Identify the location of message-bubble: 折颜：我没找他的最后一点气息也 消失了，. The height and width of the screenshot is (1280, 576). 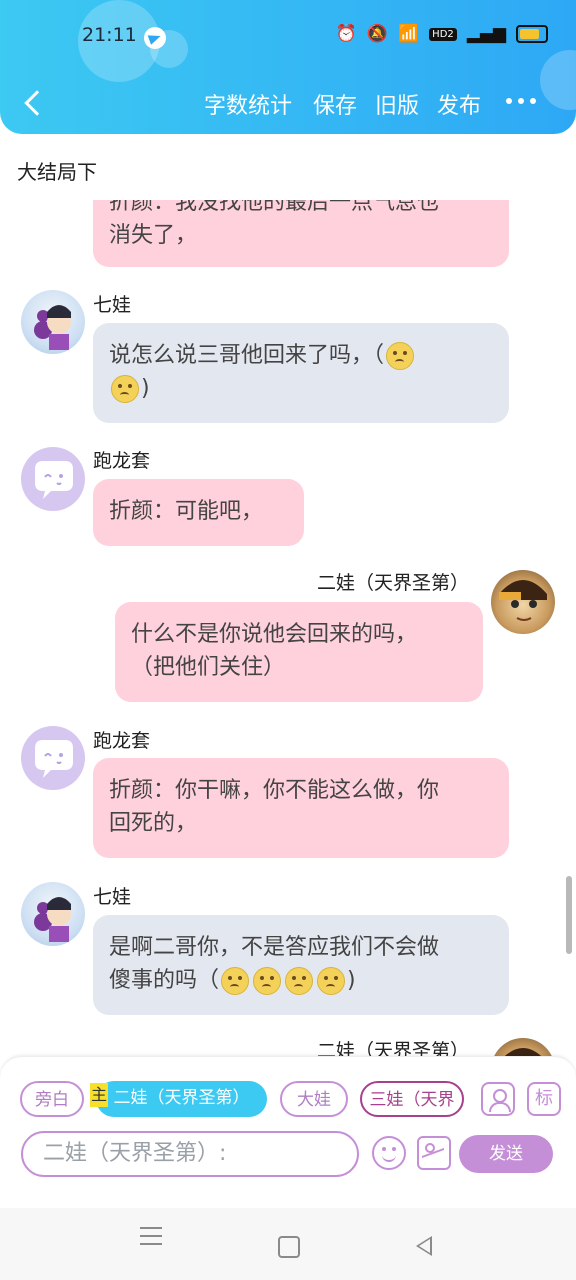
(301, 233).